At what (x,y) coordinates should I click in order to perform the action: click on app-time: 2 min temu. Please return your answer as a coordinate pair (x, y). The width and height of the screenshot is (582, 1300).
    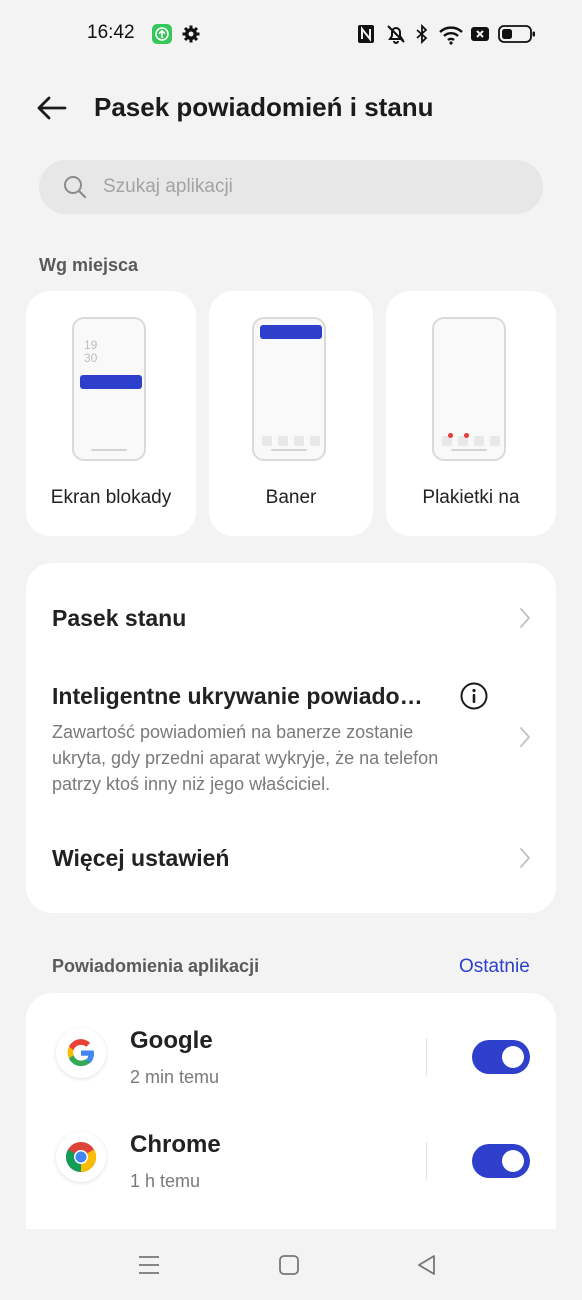
    Looking at the image, I should click on (175, 1077).